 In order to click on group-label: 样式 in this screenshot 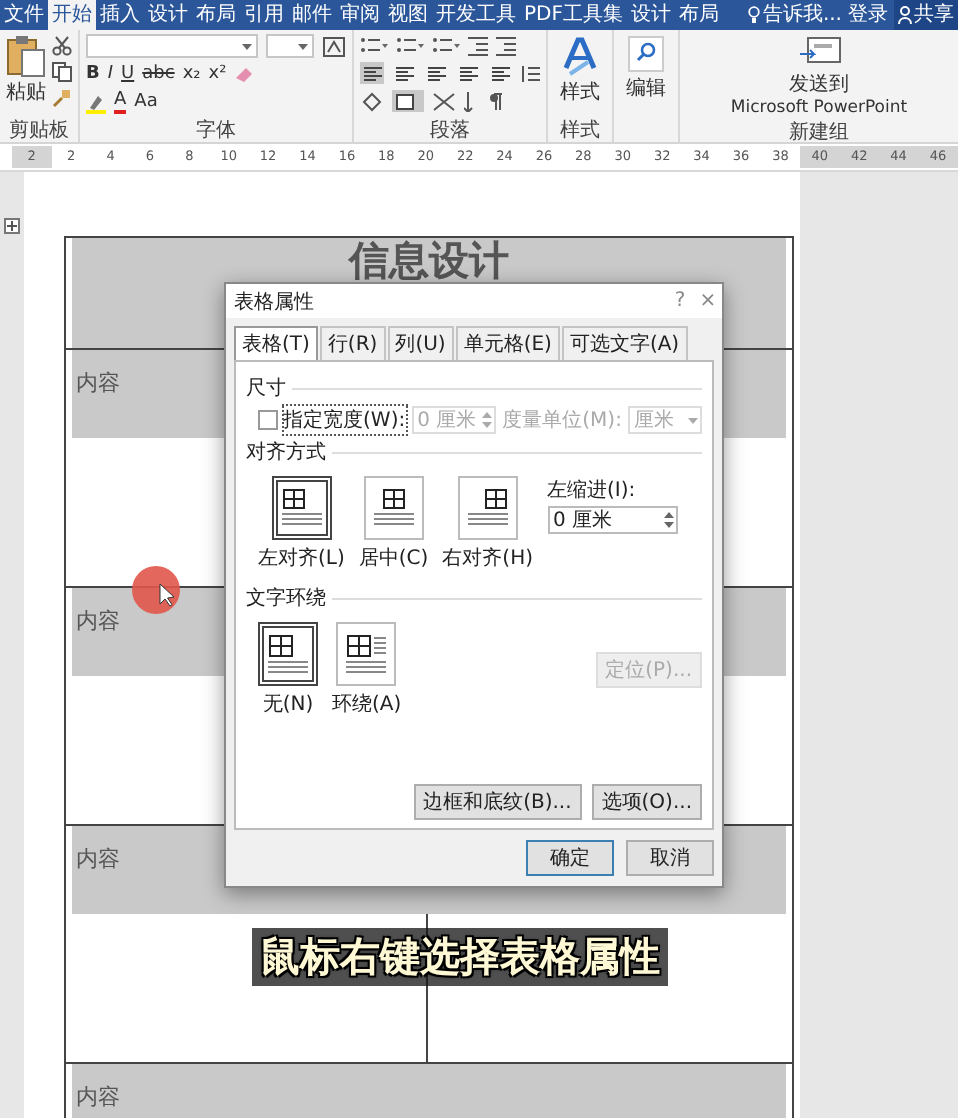, I will do `click(580, 131)`.